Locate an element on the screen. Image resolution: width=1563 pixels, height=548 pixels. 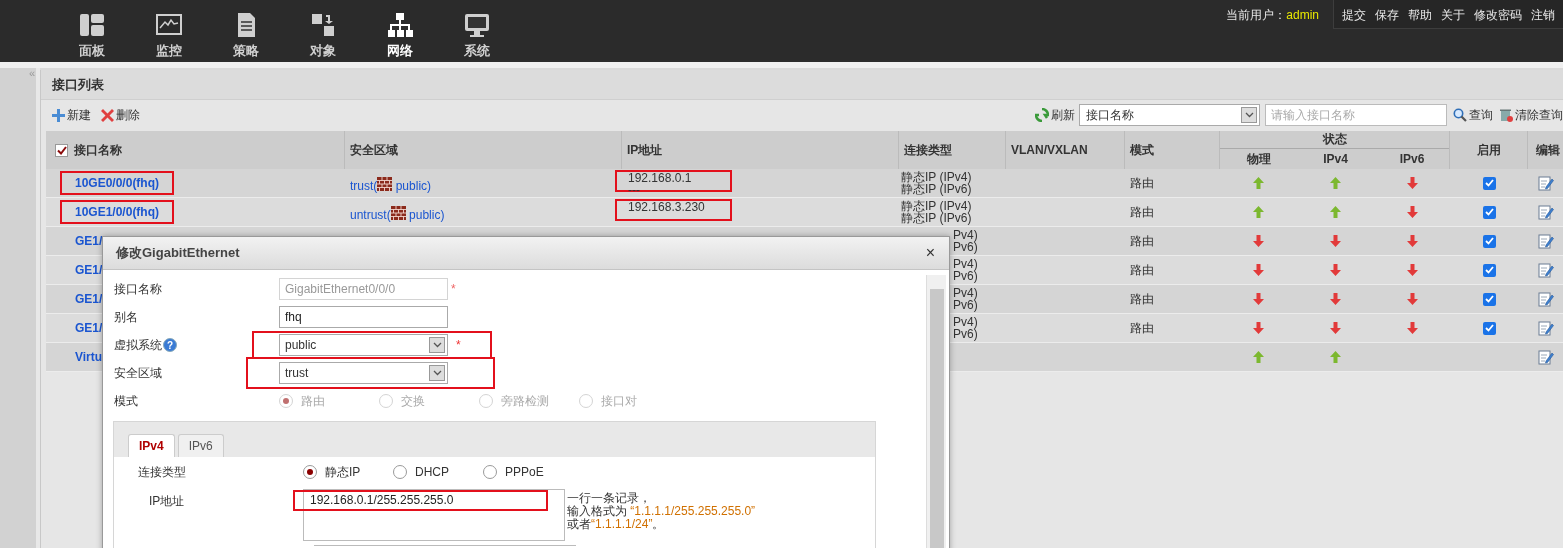
ip-address-field: 192.168.0.1/255.255.255.0 is located at coordinates (420, 500).